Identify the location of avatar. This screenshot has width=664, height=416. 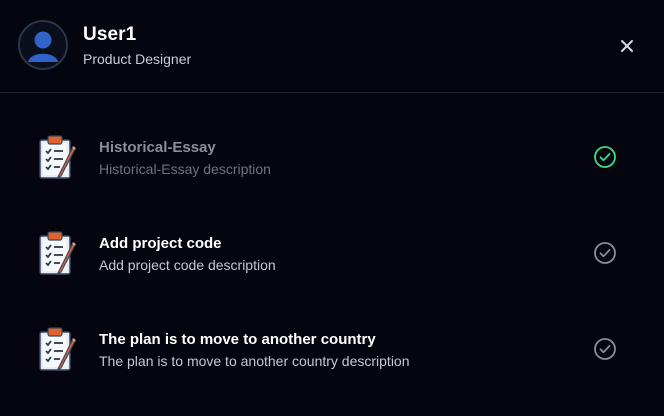
(43, 45).